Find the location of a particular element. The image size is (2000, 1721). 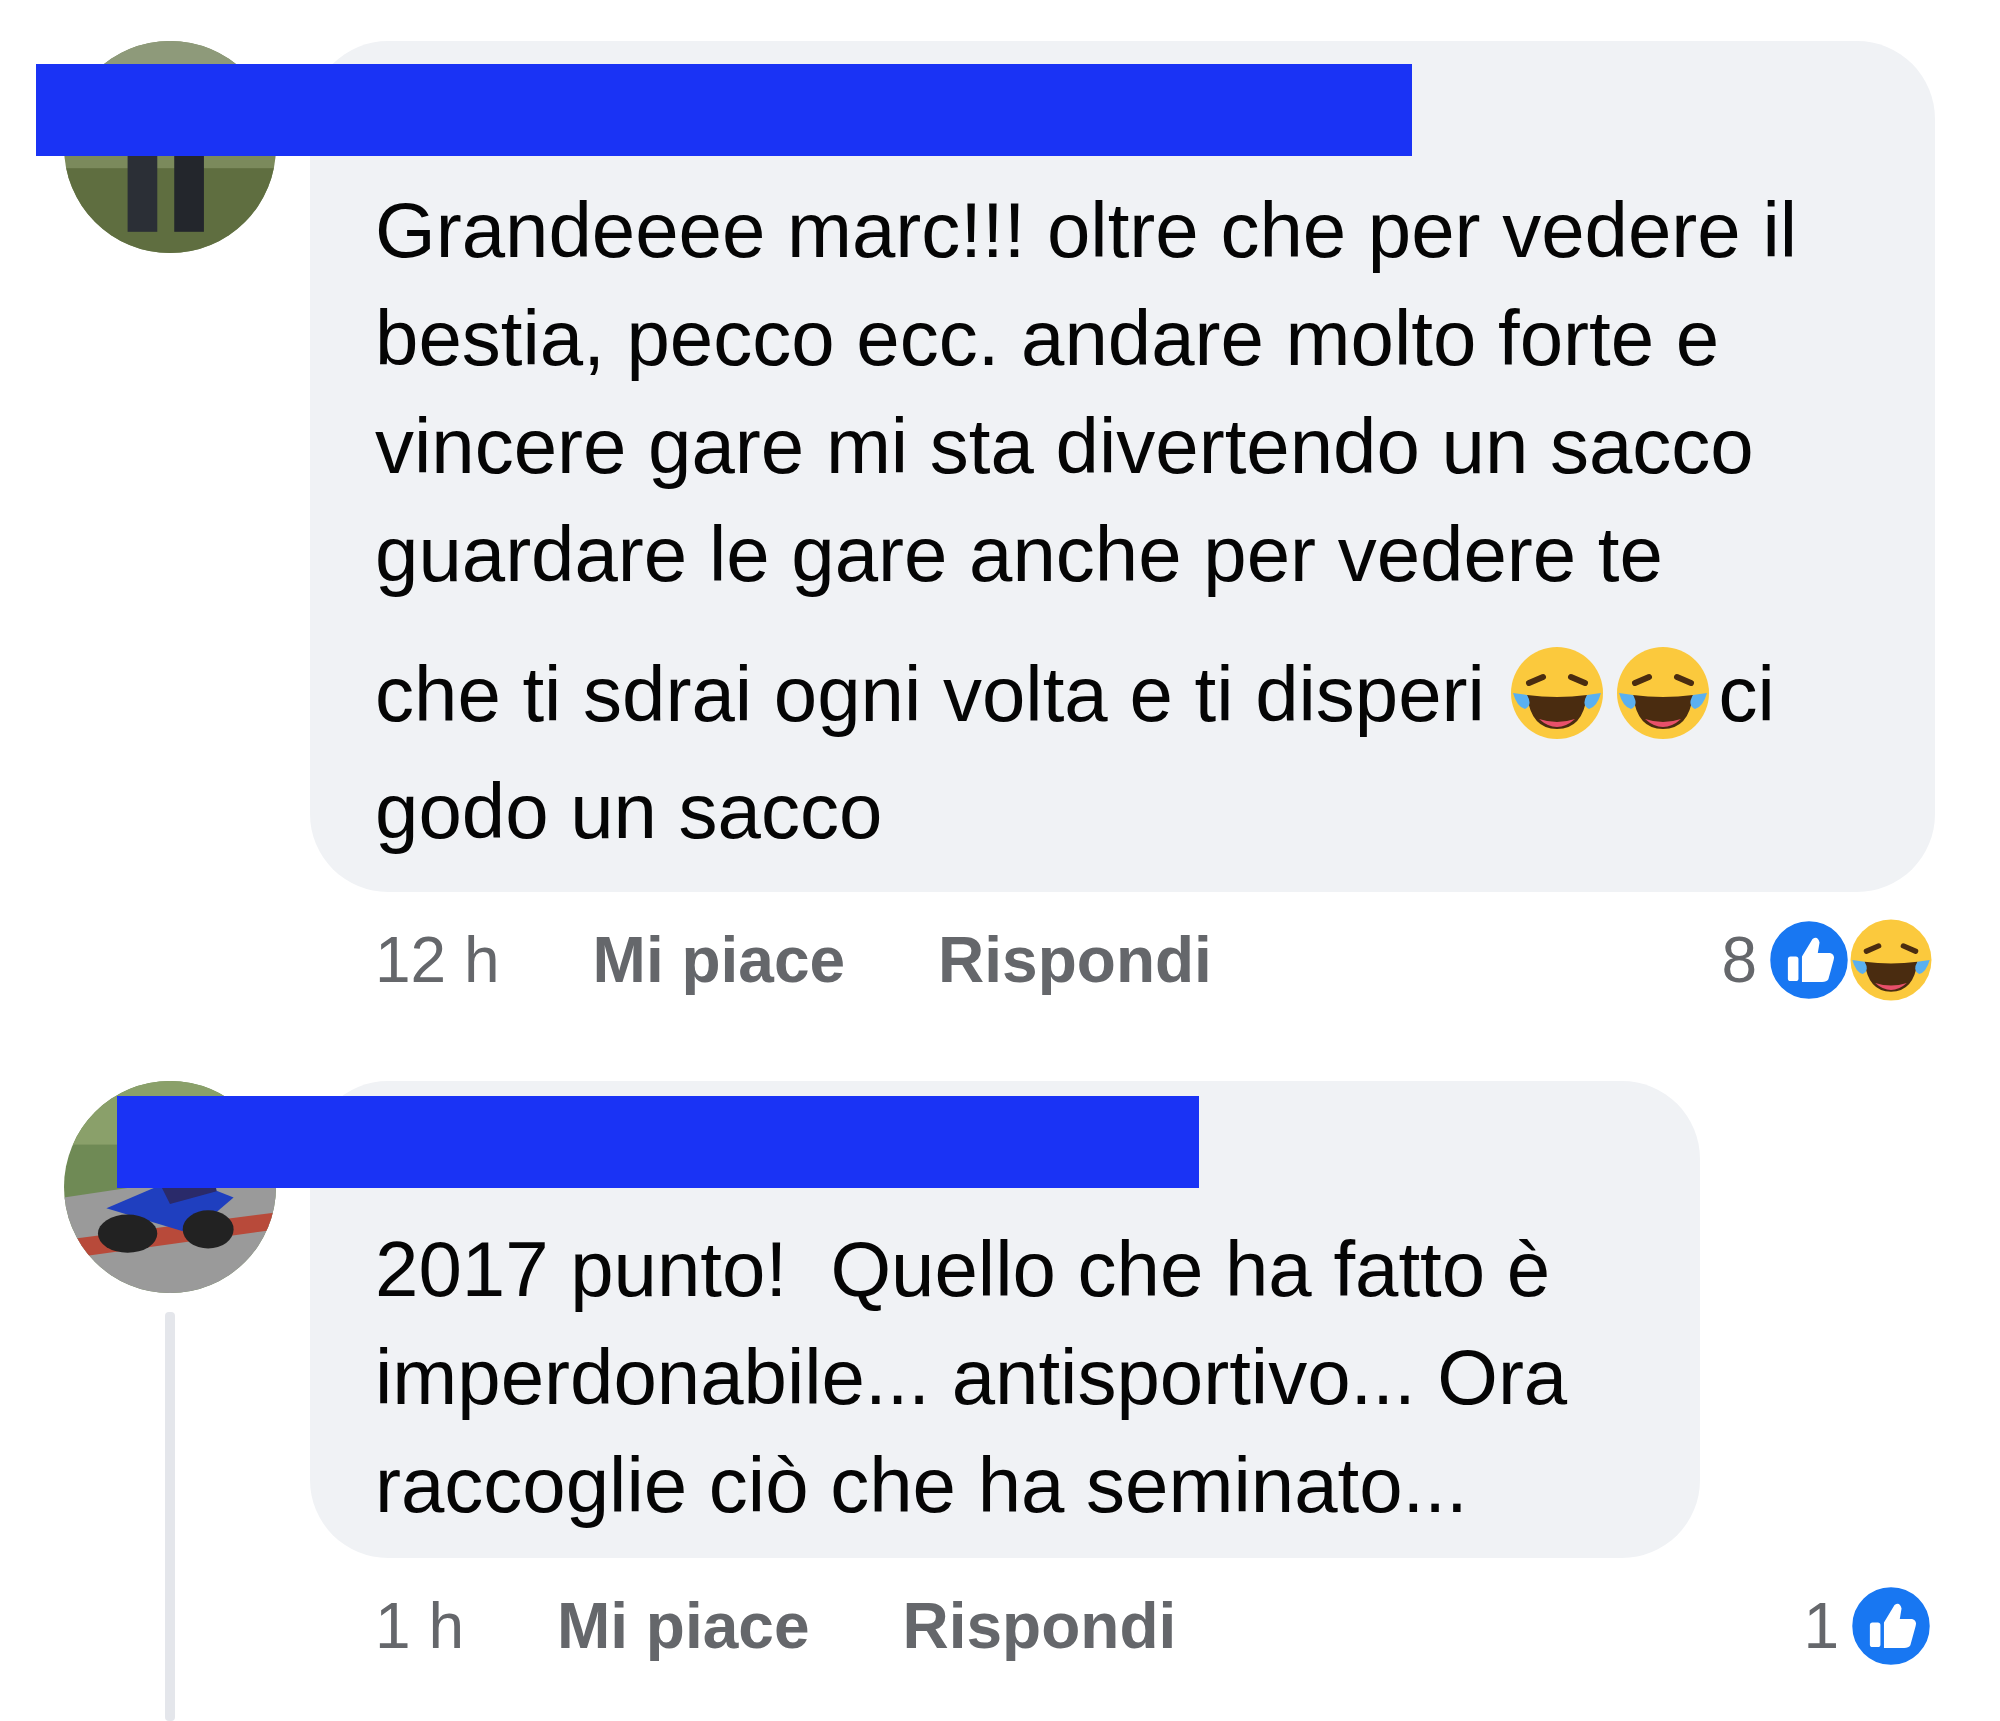

comment-text: che ti sdrai ogni volta e ti disperi is located at coordinates (930, 694).